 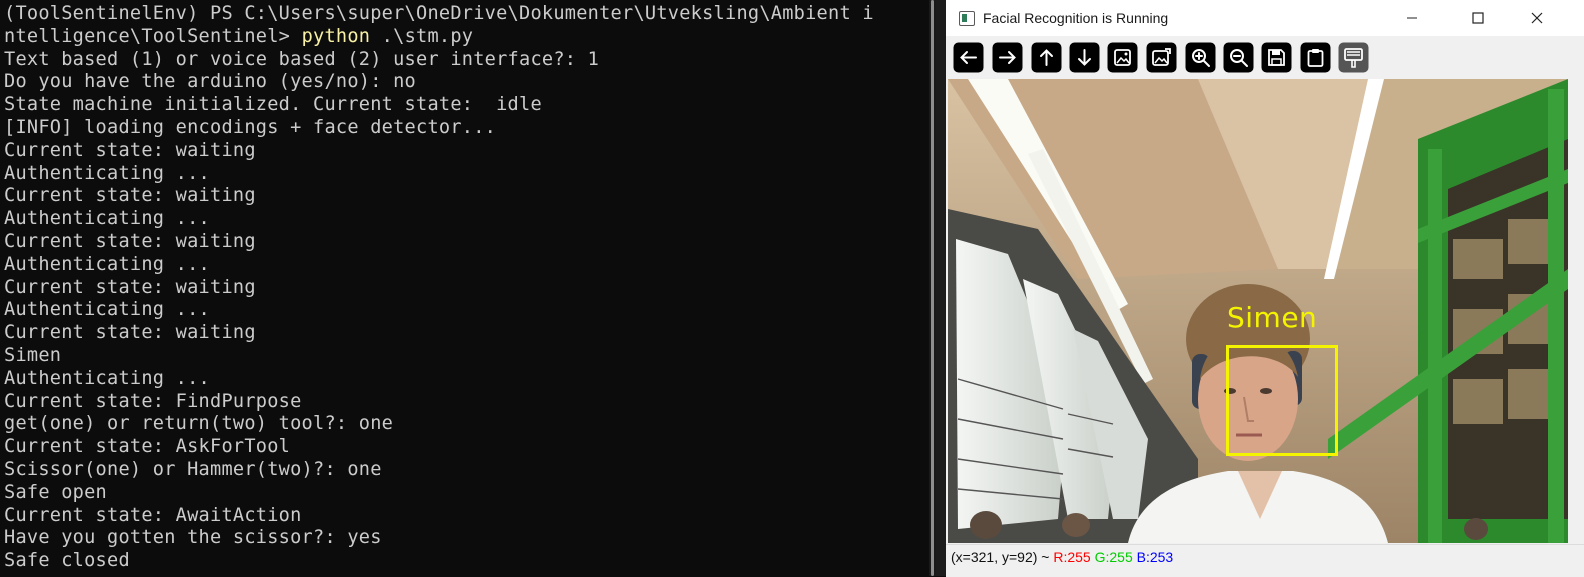 I want to click on pixel-info: (x=321, y=92) ~ R:255 G:255 B:253, so click(x=1062, y=557).